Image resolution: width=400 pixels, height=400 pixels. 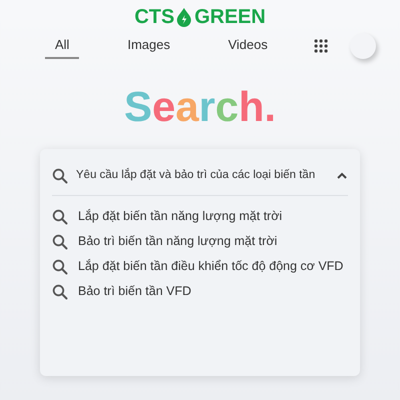 I want to click on suggestion-item: Bảo trì biến tần năng lượng mặt trời, so click(x=165, y=241).